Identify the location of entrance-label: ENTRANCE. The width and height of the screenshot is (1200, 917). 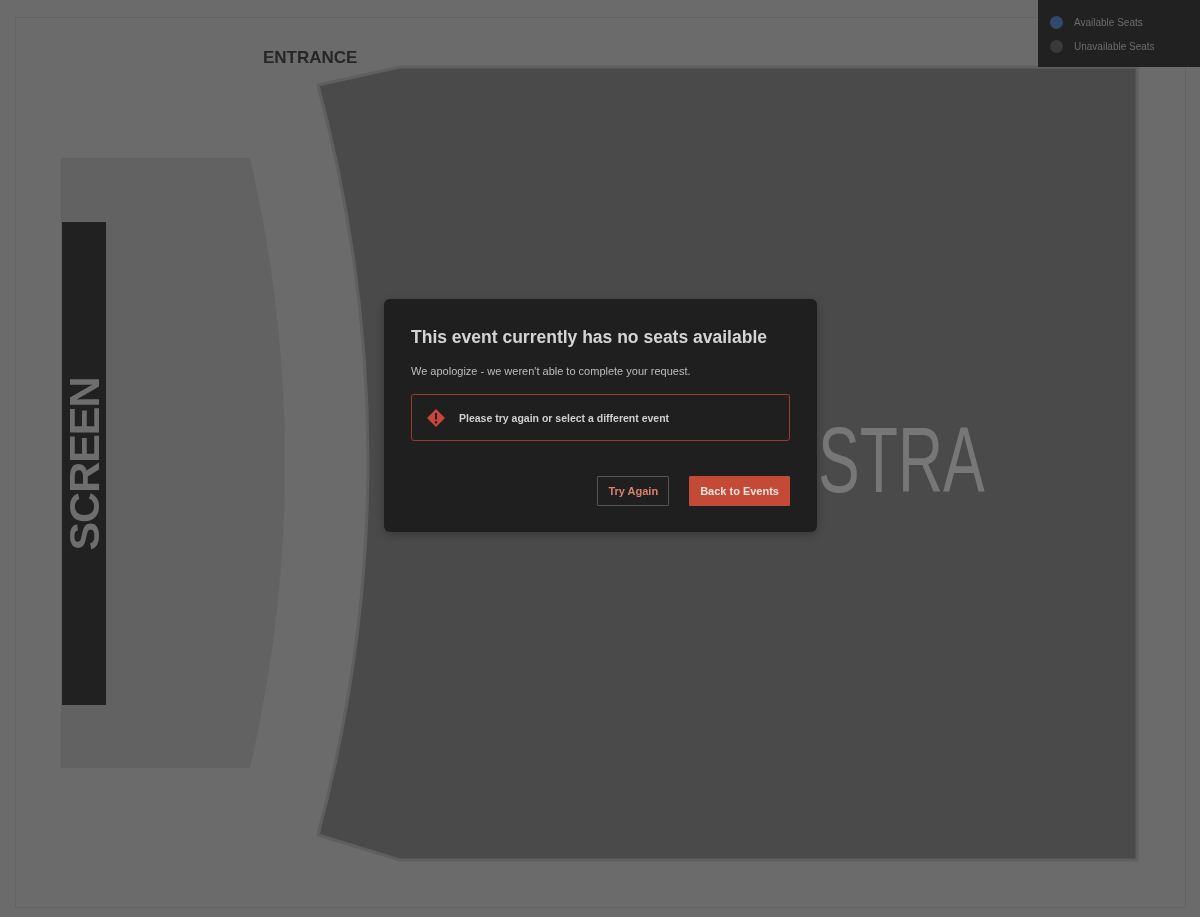
(310, 58).